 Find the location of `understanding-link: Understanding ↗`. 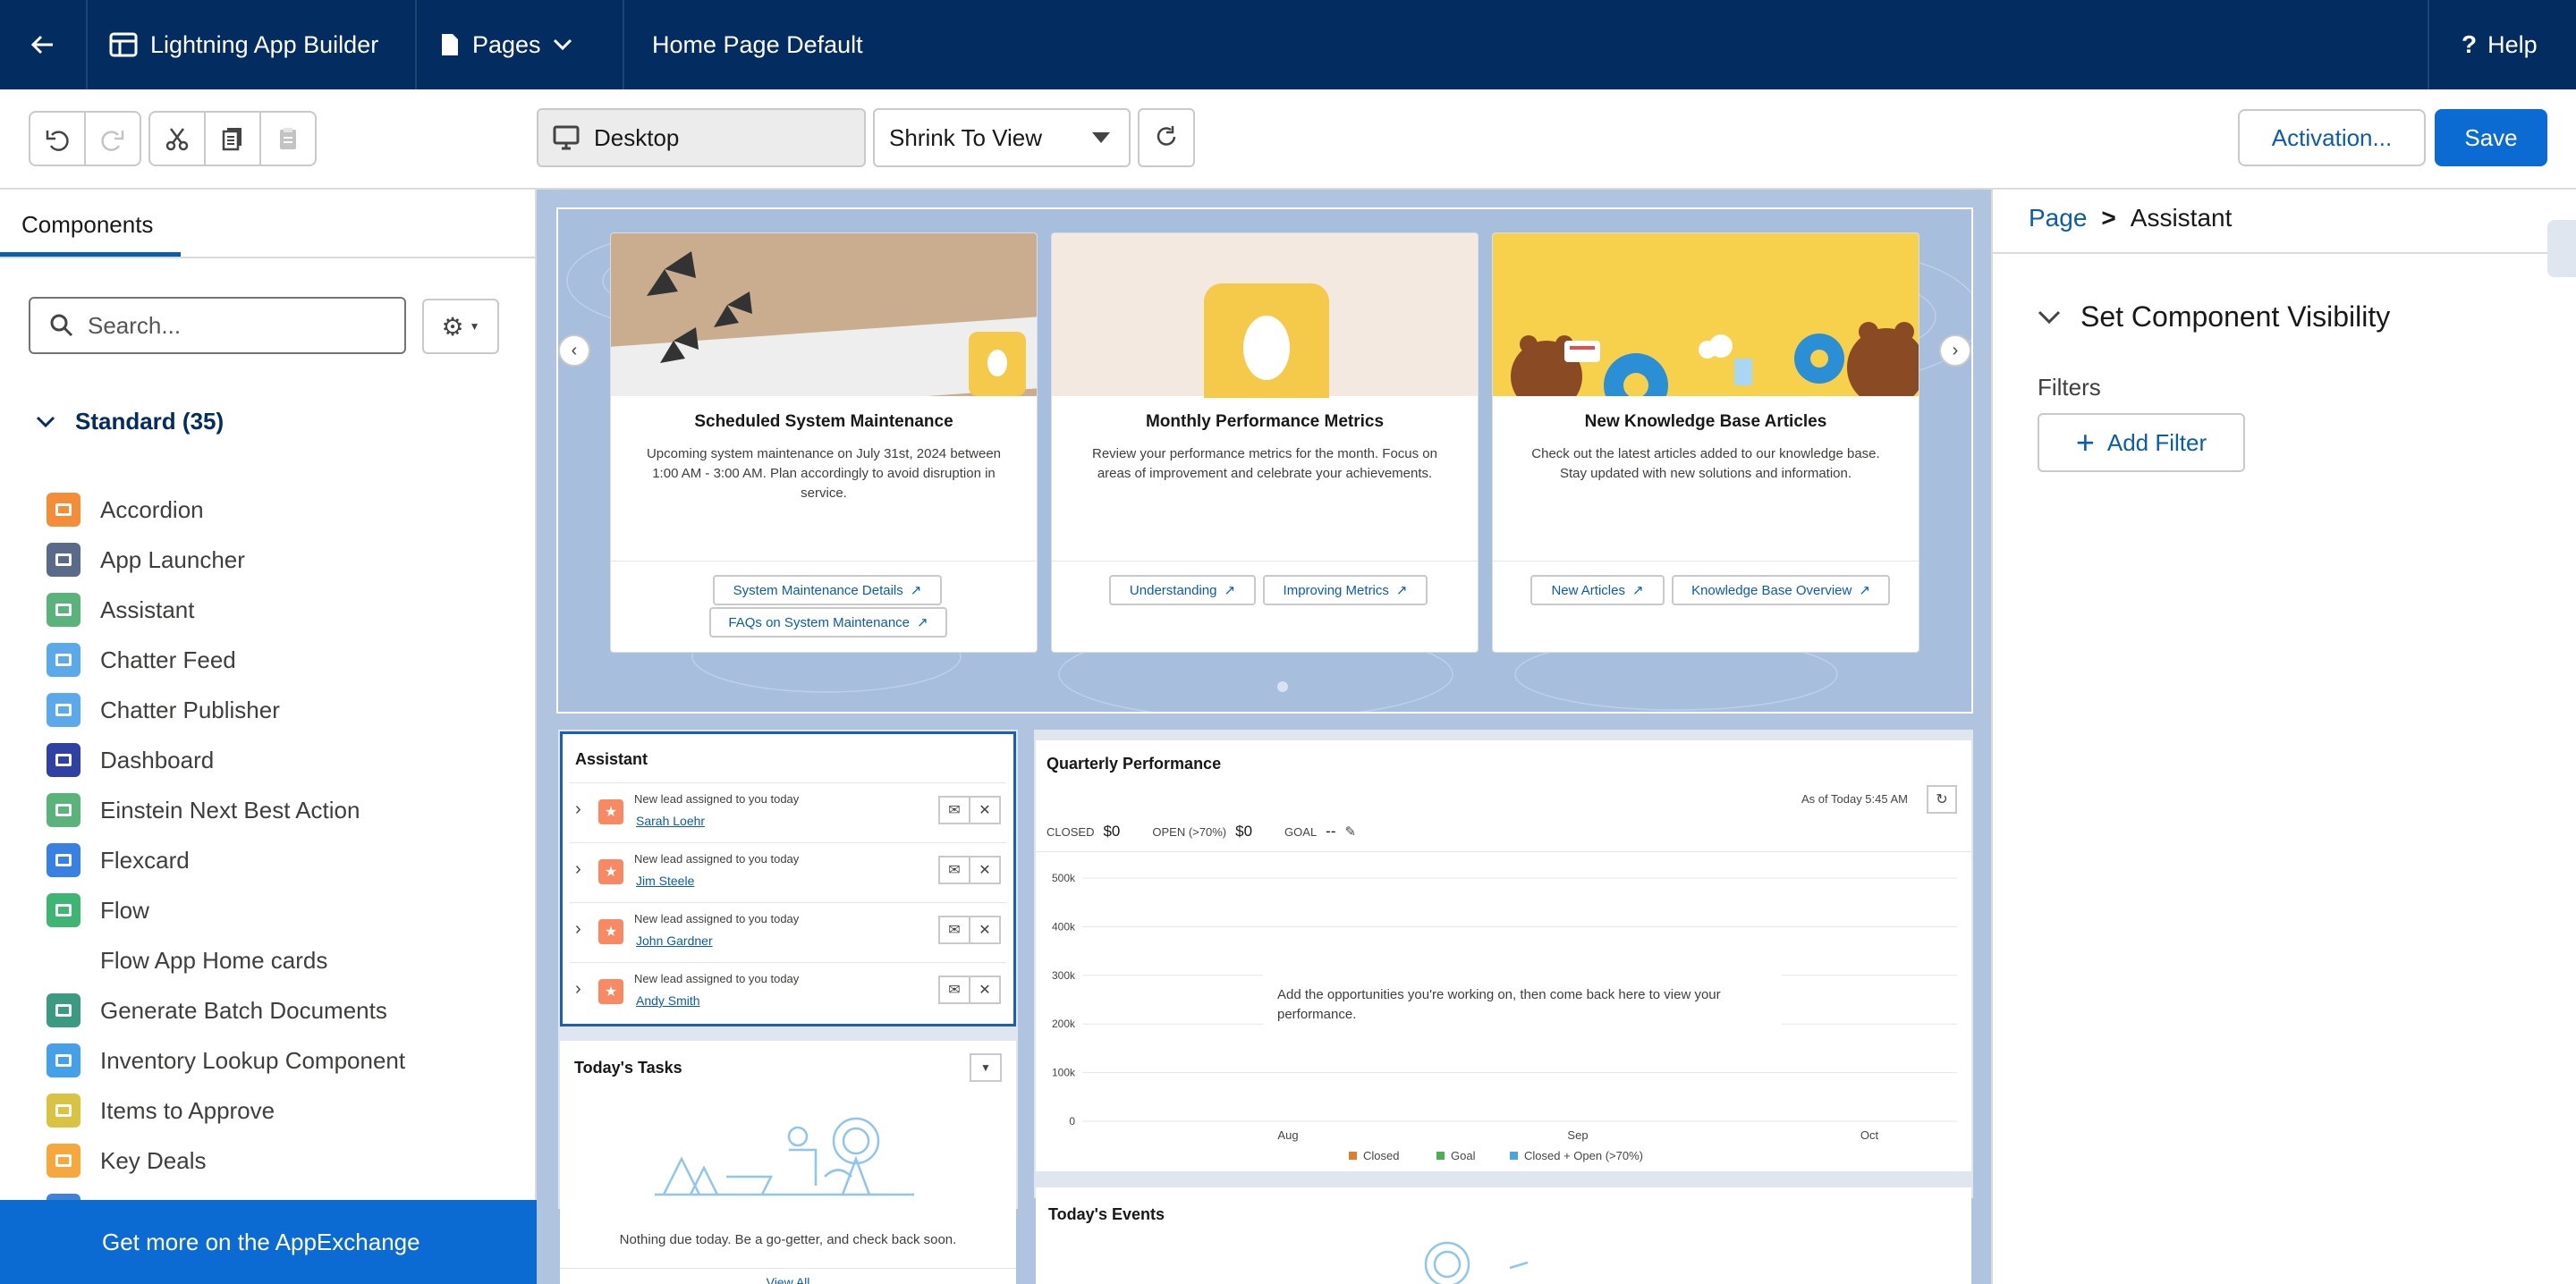

understanding-link: Understanding ↗ is located at coordinates (1182, 590).